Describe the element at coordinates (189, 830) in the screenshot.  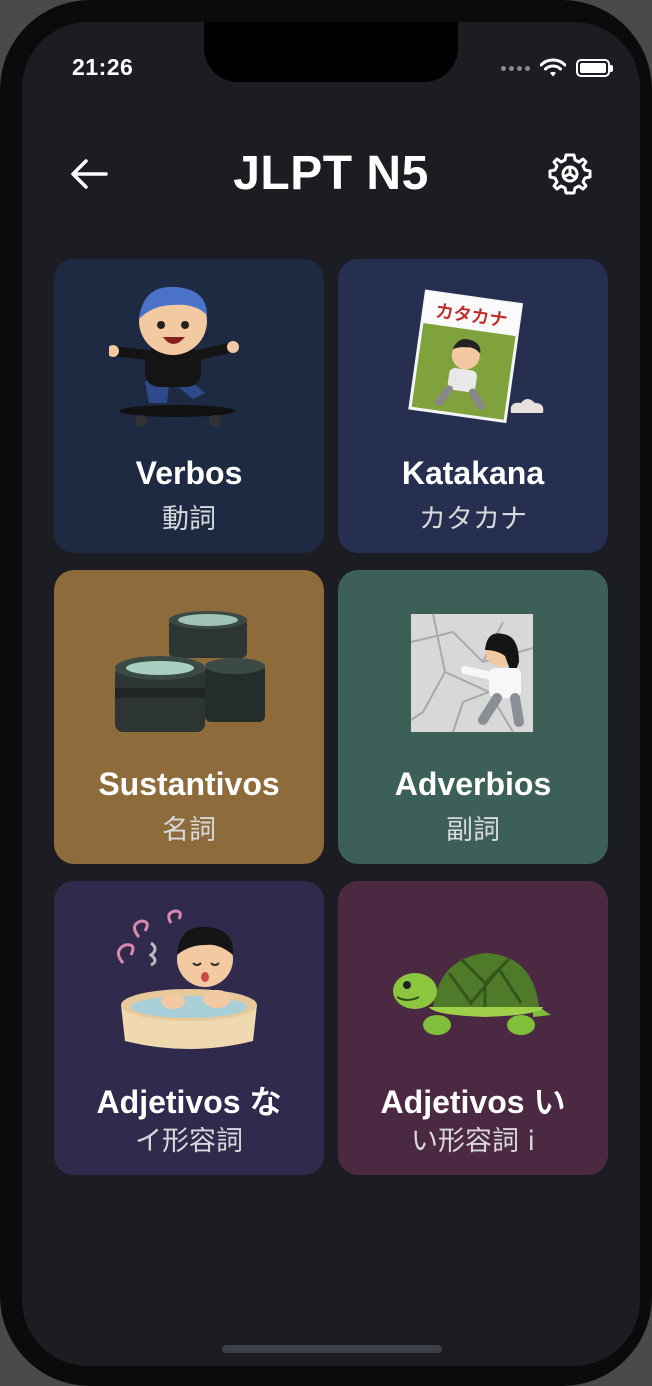
I see `card-subtitle: 名詞` at that location.